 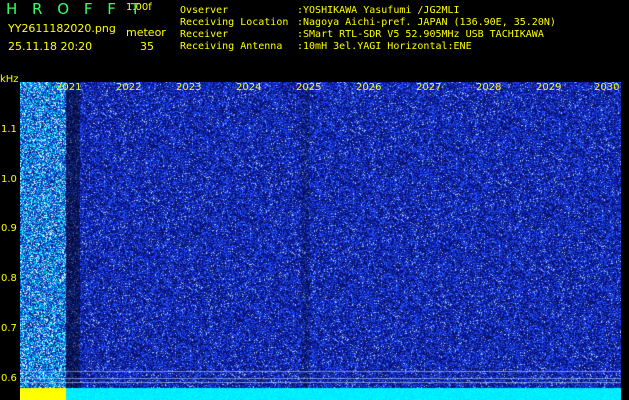 I want to click on y-tick-label: 0.8, so click(x=9, y=278).